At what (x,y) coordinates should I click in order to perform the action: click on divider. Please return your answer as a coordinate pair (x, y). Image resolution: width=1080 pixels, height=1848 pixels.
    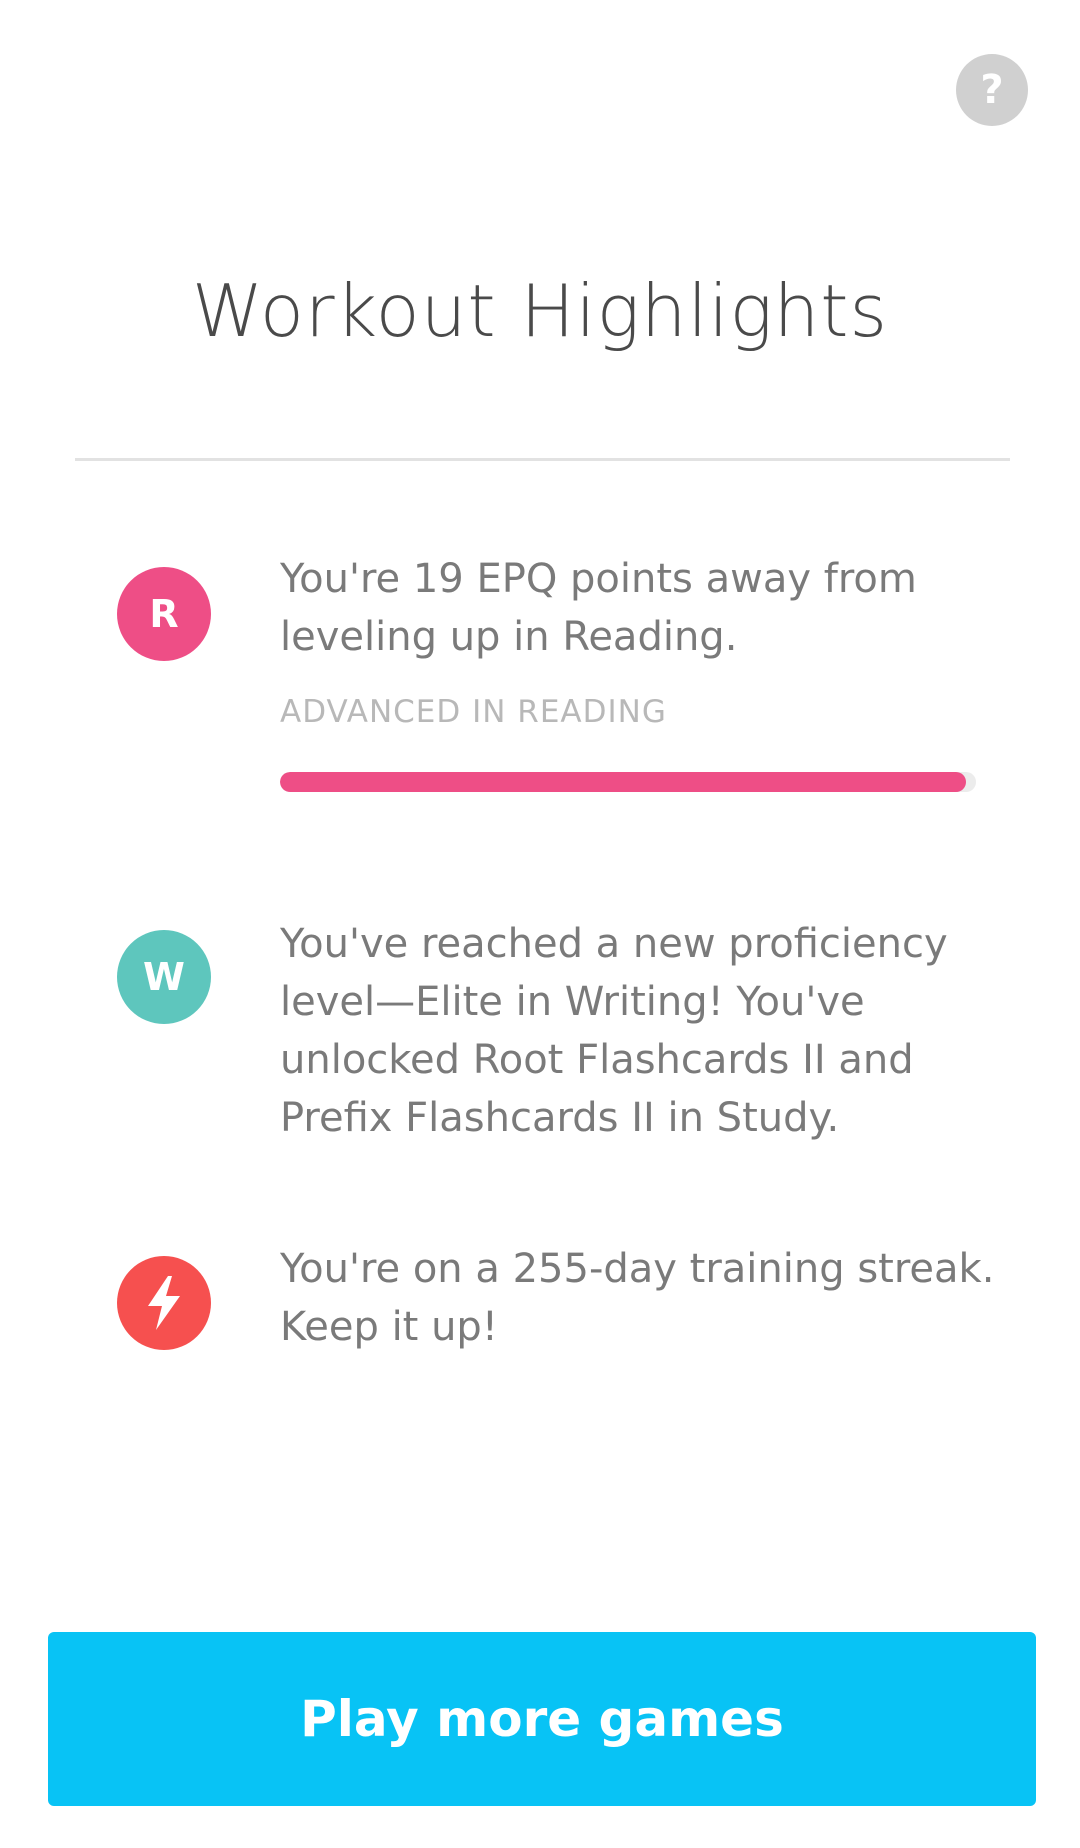
    Looking at the image, I should click on (542, 459).